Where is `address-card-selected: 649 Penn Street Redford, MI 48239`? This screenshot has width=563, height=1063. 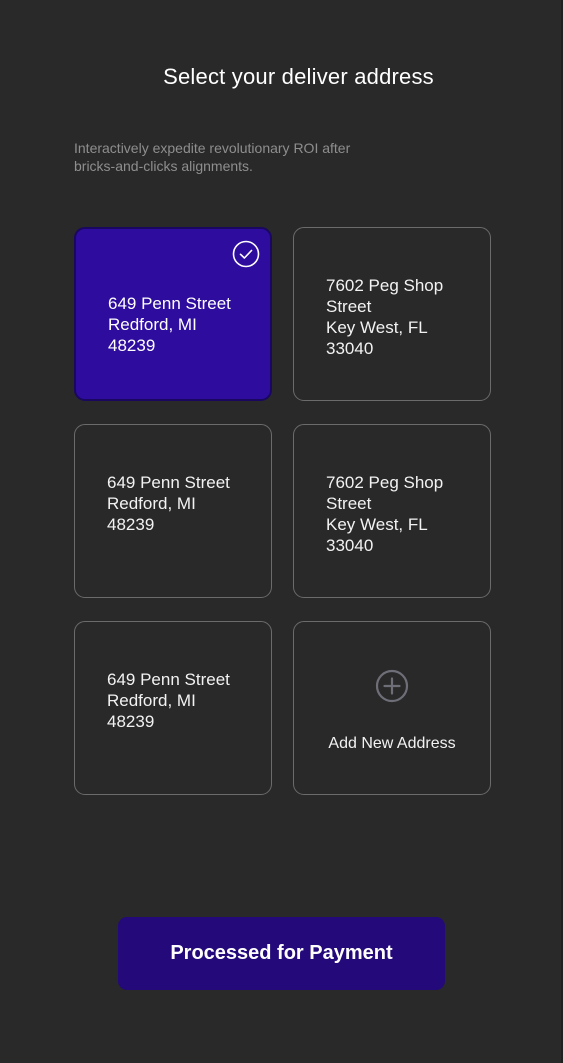 address-card-selected: 649 Penn Street Redford, MI 48239 is located at coordinates (173, 314).